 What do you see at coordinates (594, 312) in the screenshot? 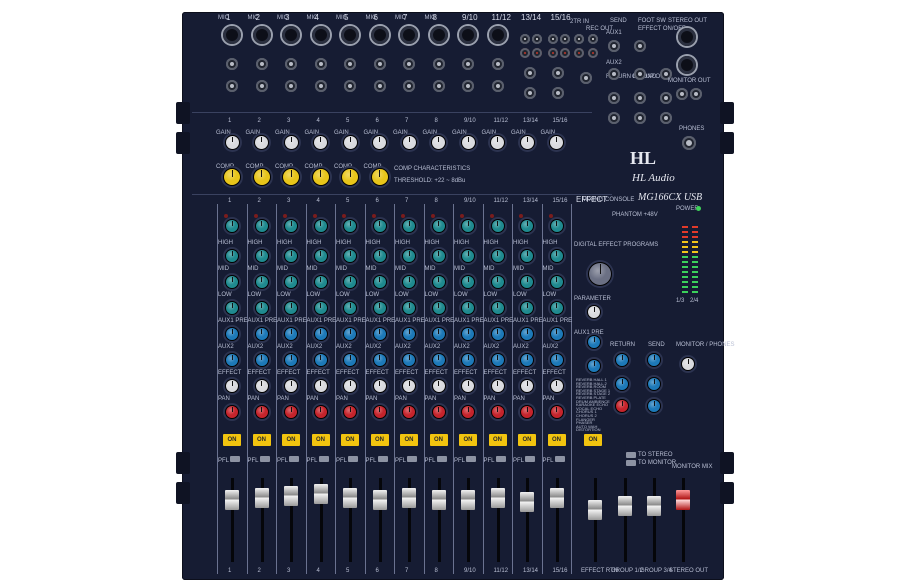
I see `parameter-knob` at bounding box center [594, 312].